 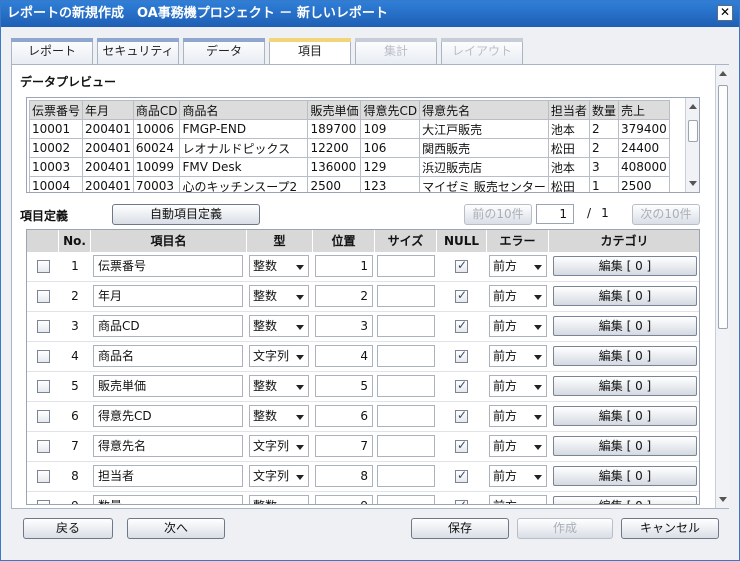 I want to click on cancel-button: キャンセル, so click(x=670, y=528).